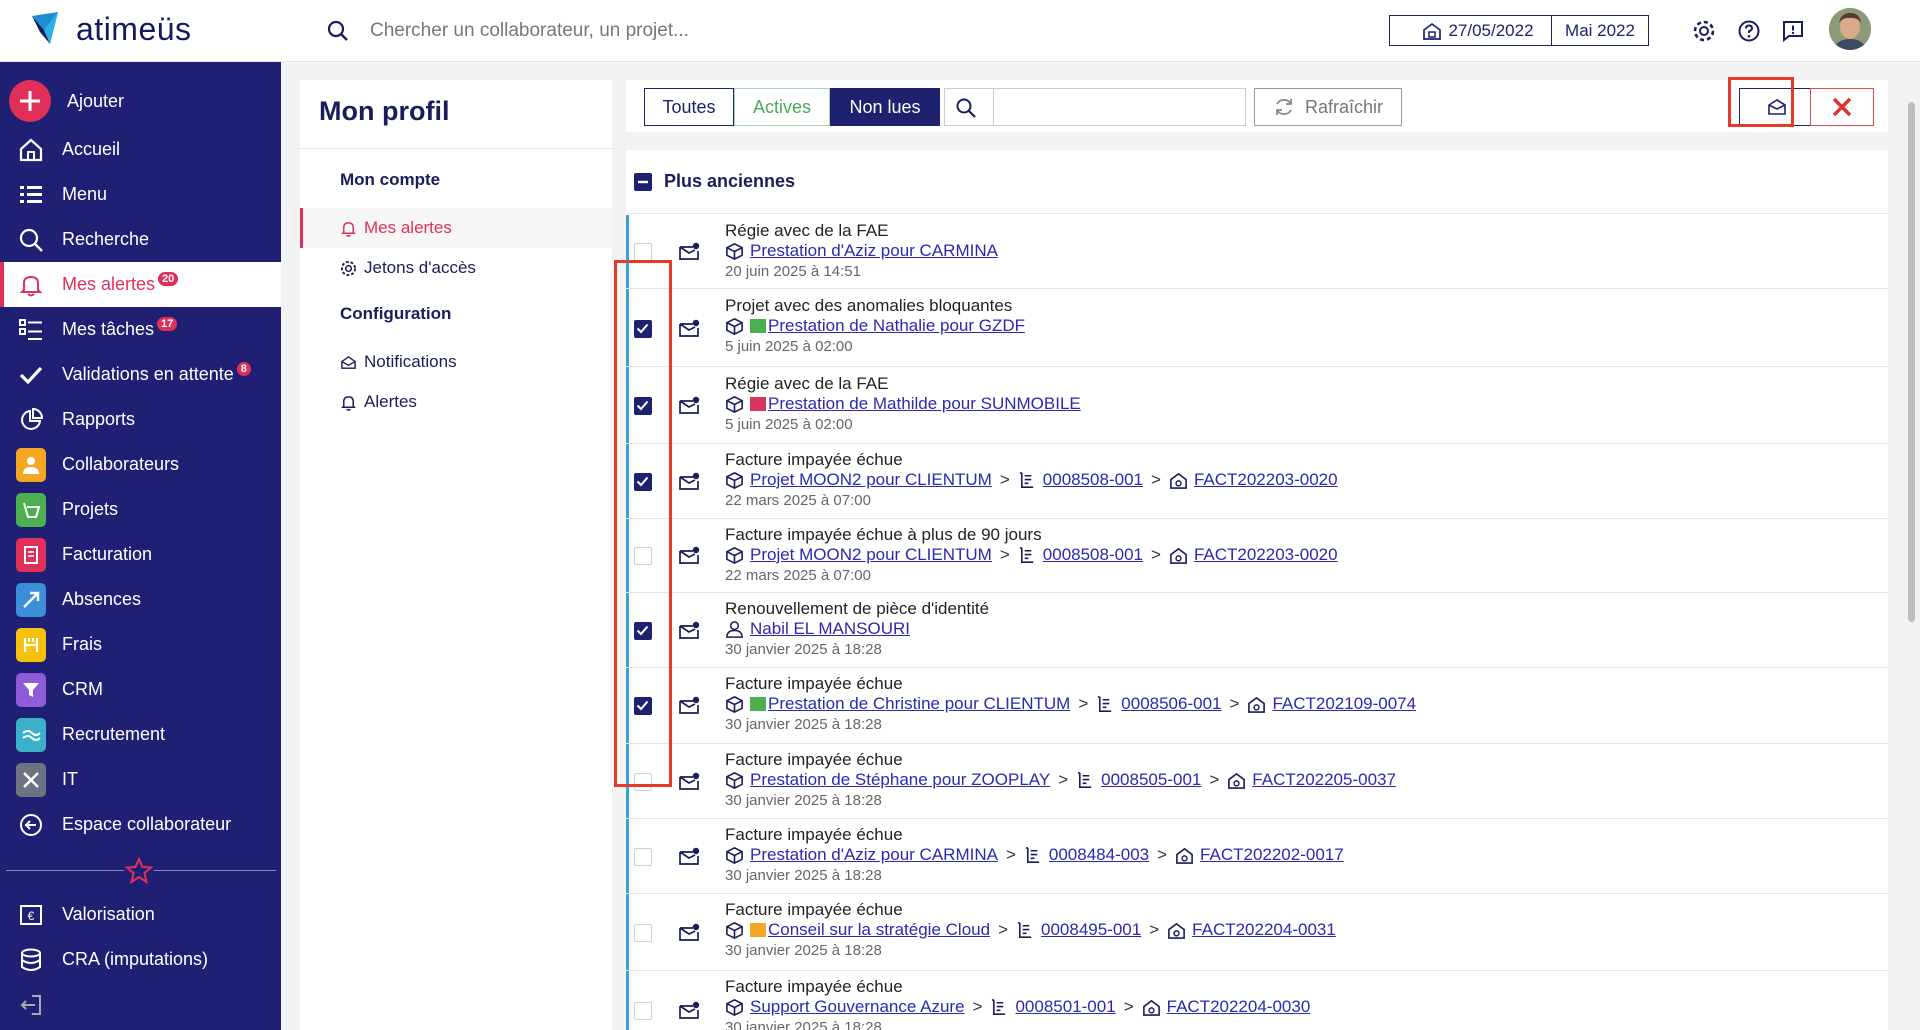 This screenshot has width=1920, height=1030. Describe the element at coordinates (1099, 855) in the screenshot. I see `alert-link: 0008484-003` at that location.